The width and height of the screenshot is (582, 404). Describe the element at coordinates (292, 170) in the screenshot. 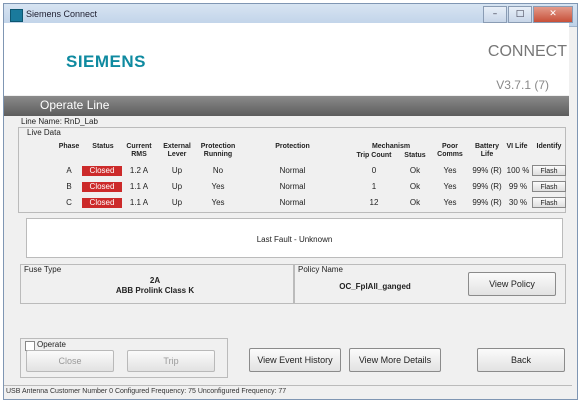

I see `row-a-protection: Normal` at that location.